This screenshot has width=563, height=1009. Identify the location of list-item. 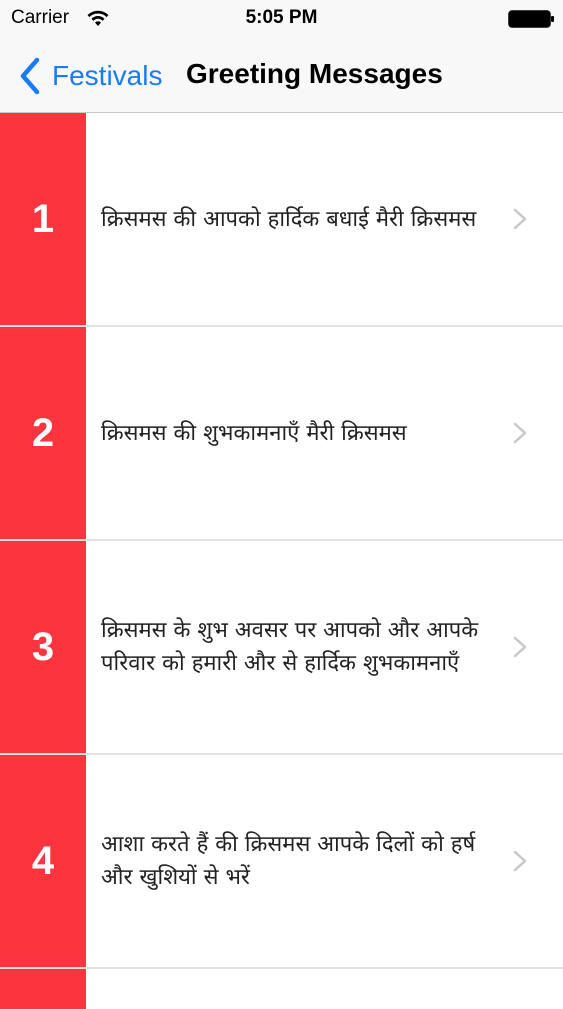
(281, 989).